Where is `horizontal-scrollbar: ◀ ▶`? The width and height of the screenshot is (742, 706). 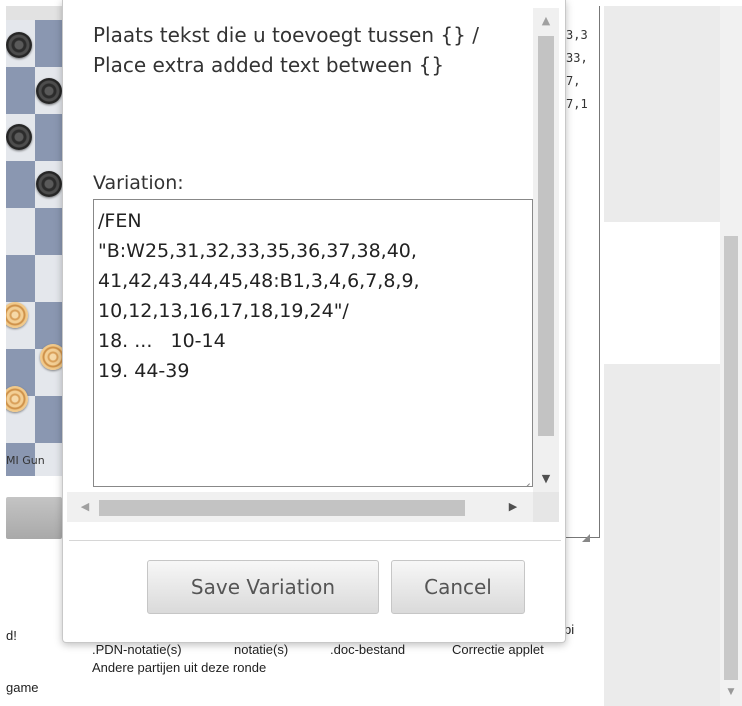
horizontal-scrollbar: ◀ ▶ is located at coordinates (300, 507).